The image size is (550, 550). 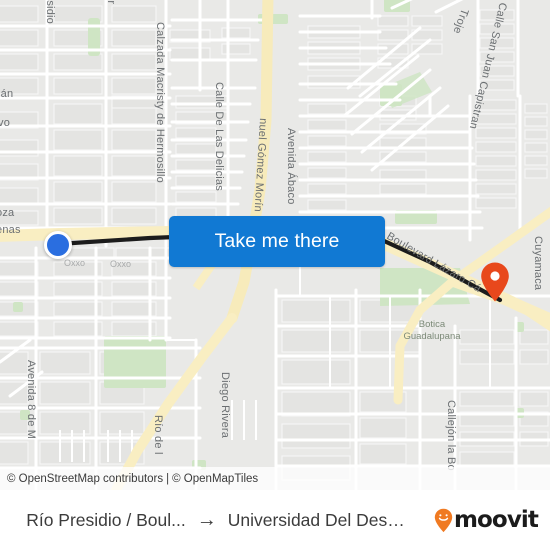 What do you see at coordinates (215, 479) in the screenshot?
I see `attribution-openmaptiles: © OpenMapTiles` at bounding box center [215, 479].